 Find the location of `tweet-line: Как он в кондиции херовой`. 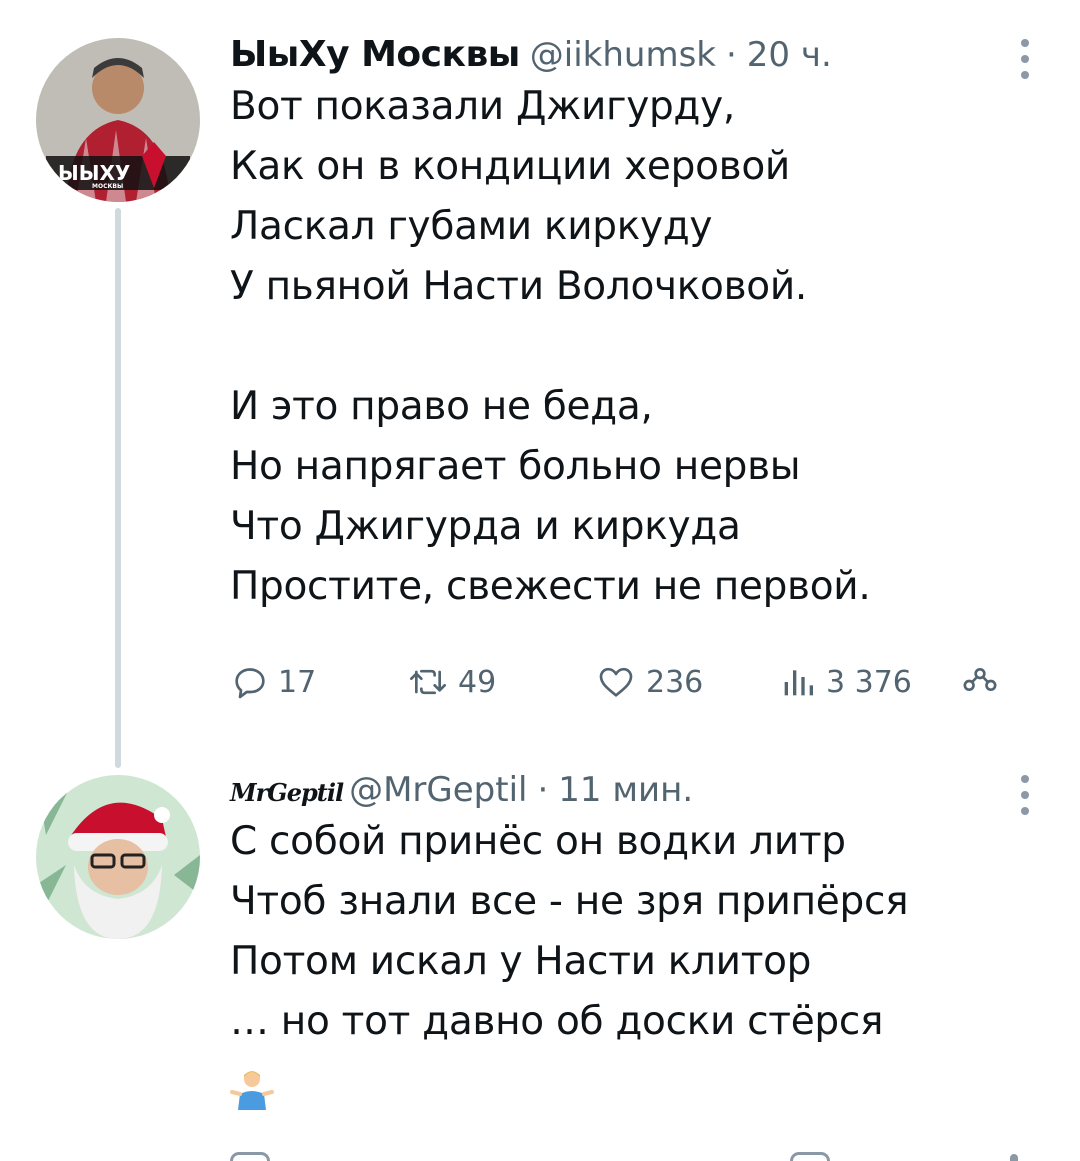

tweet-line: Как он в кондиции херовой is located at coordinates (510, 166).